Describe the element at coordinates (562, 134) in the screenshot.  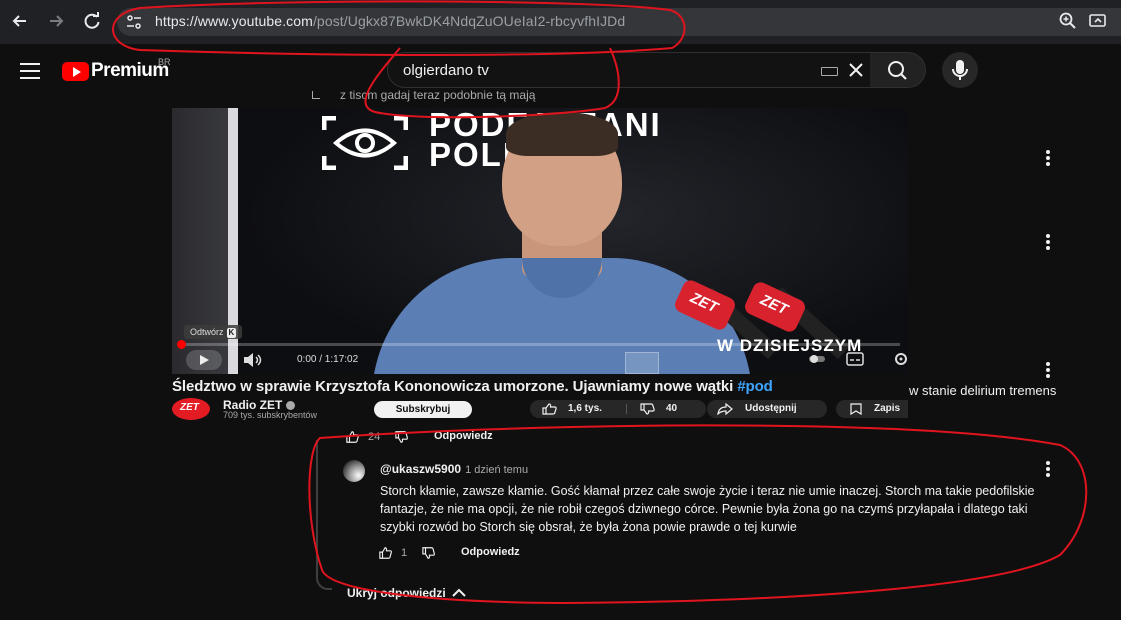
I see `guest-hair` at that location.